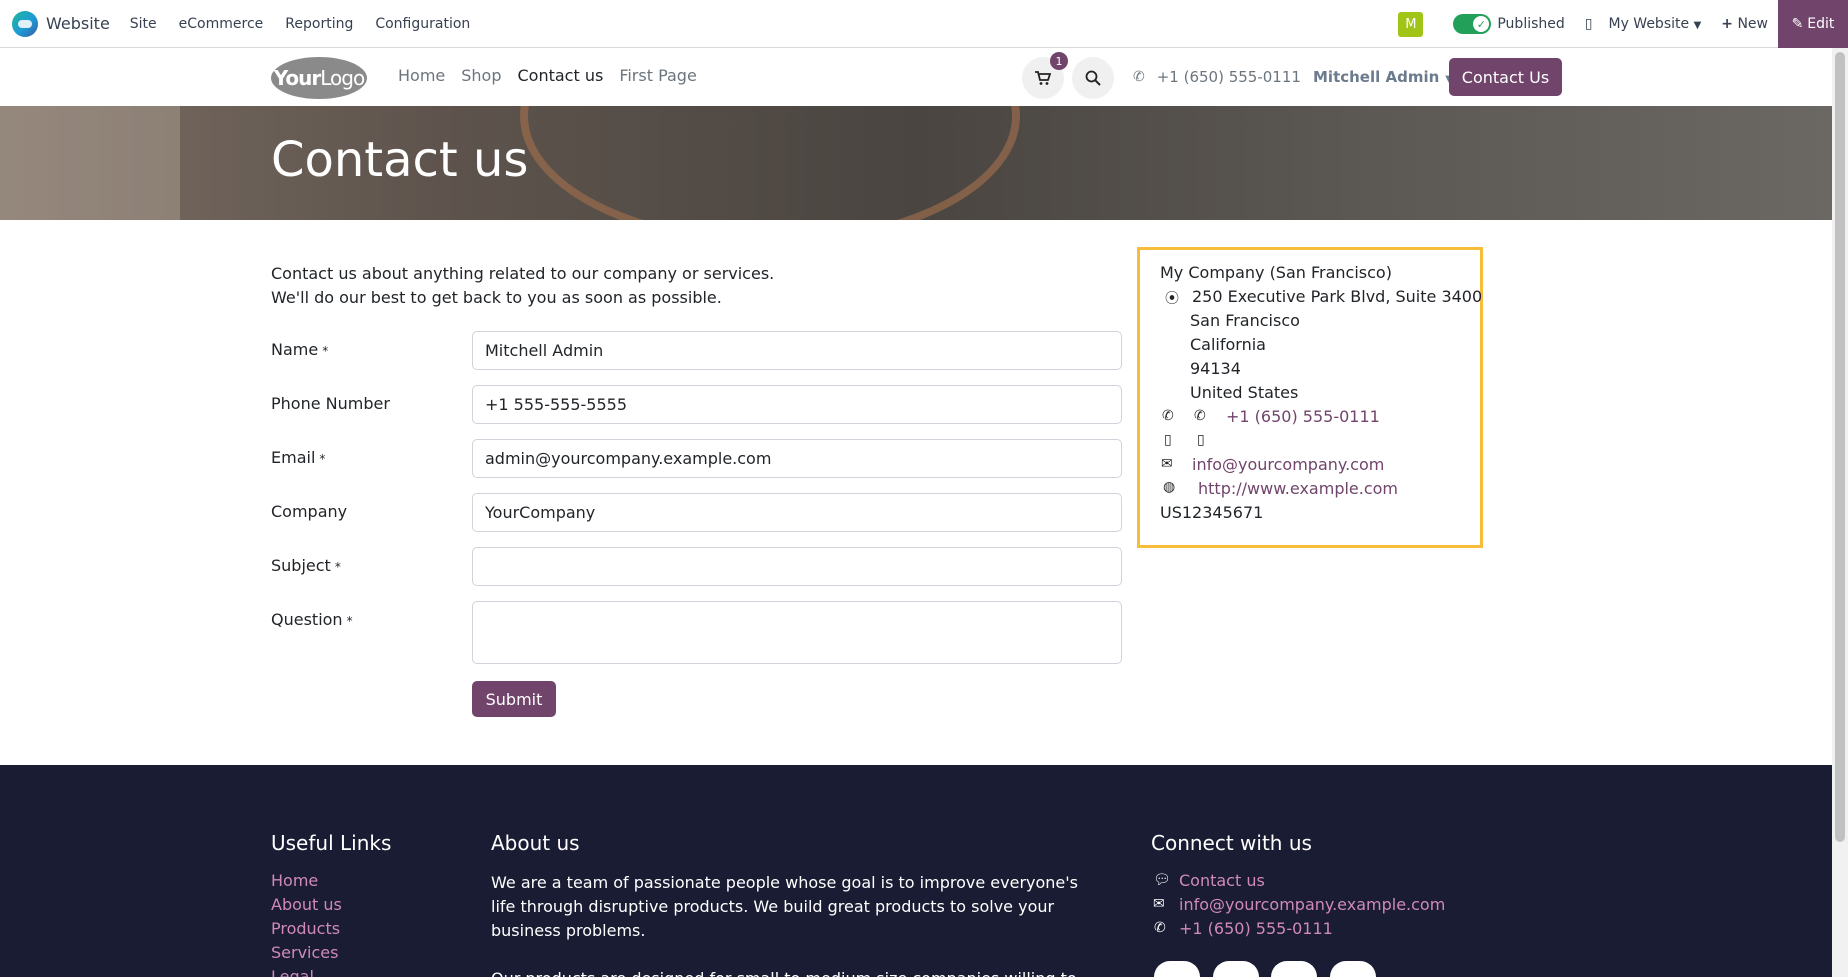 The width and height of the screenshot is (1848, 977). I want to click on question-textarea, so click(797, 632).